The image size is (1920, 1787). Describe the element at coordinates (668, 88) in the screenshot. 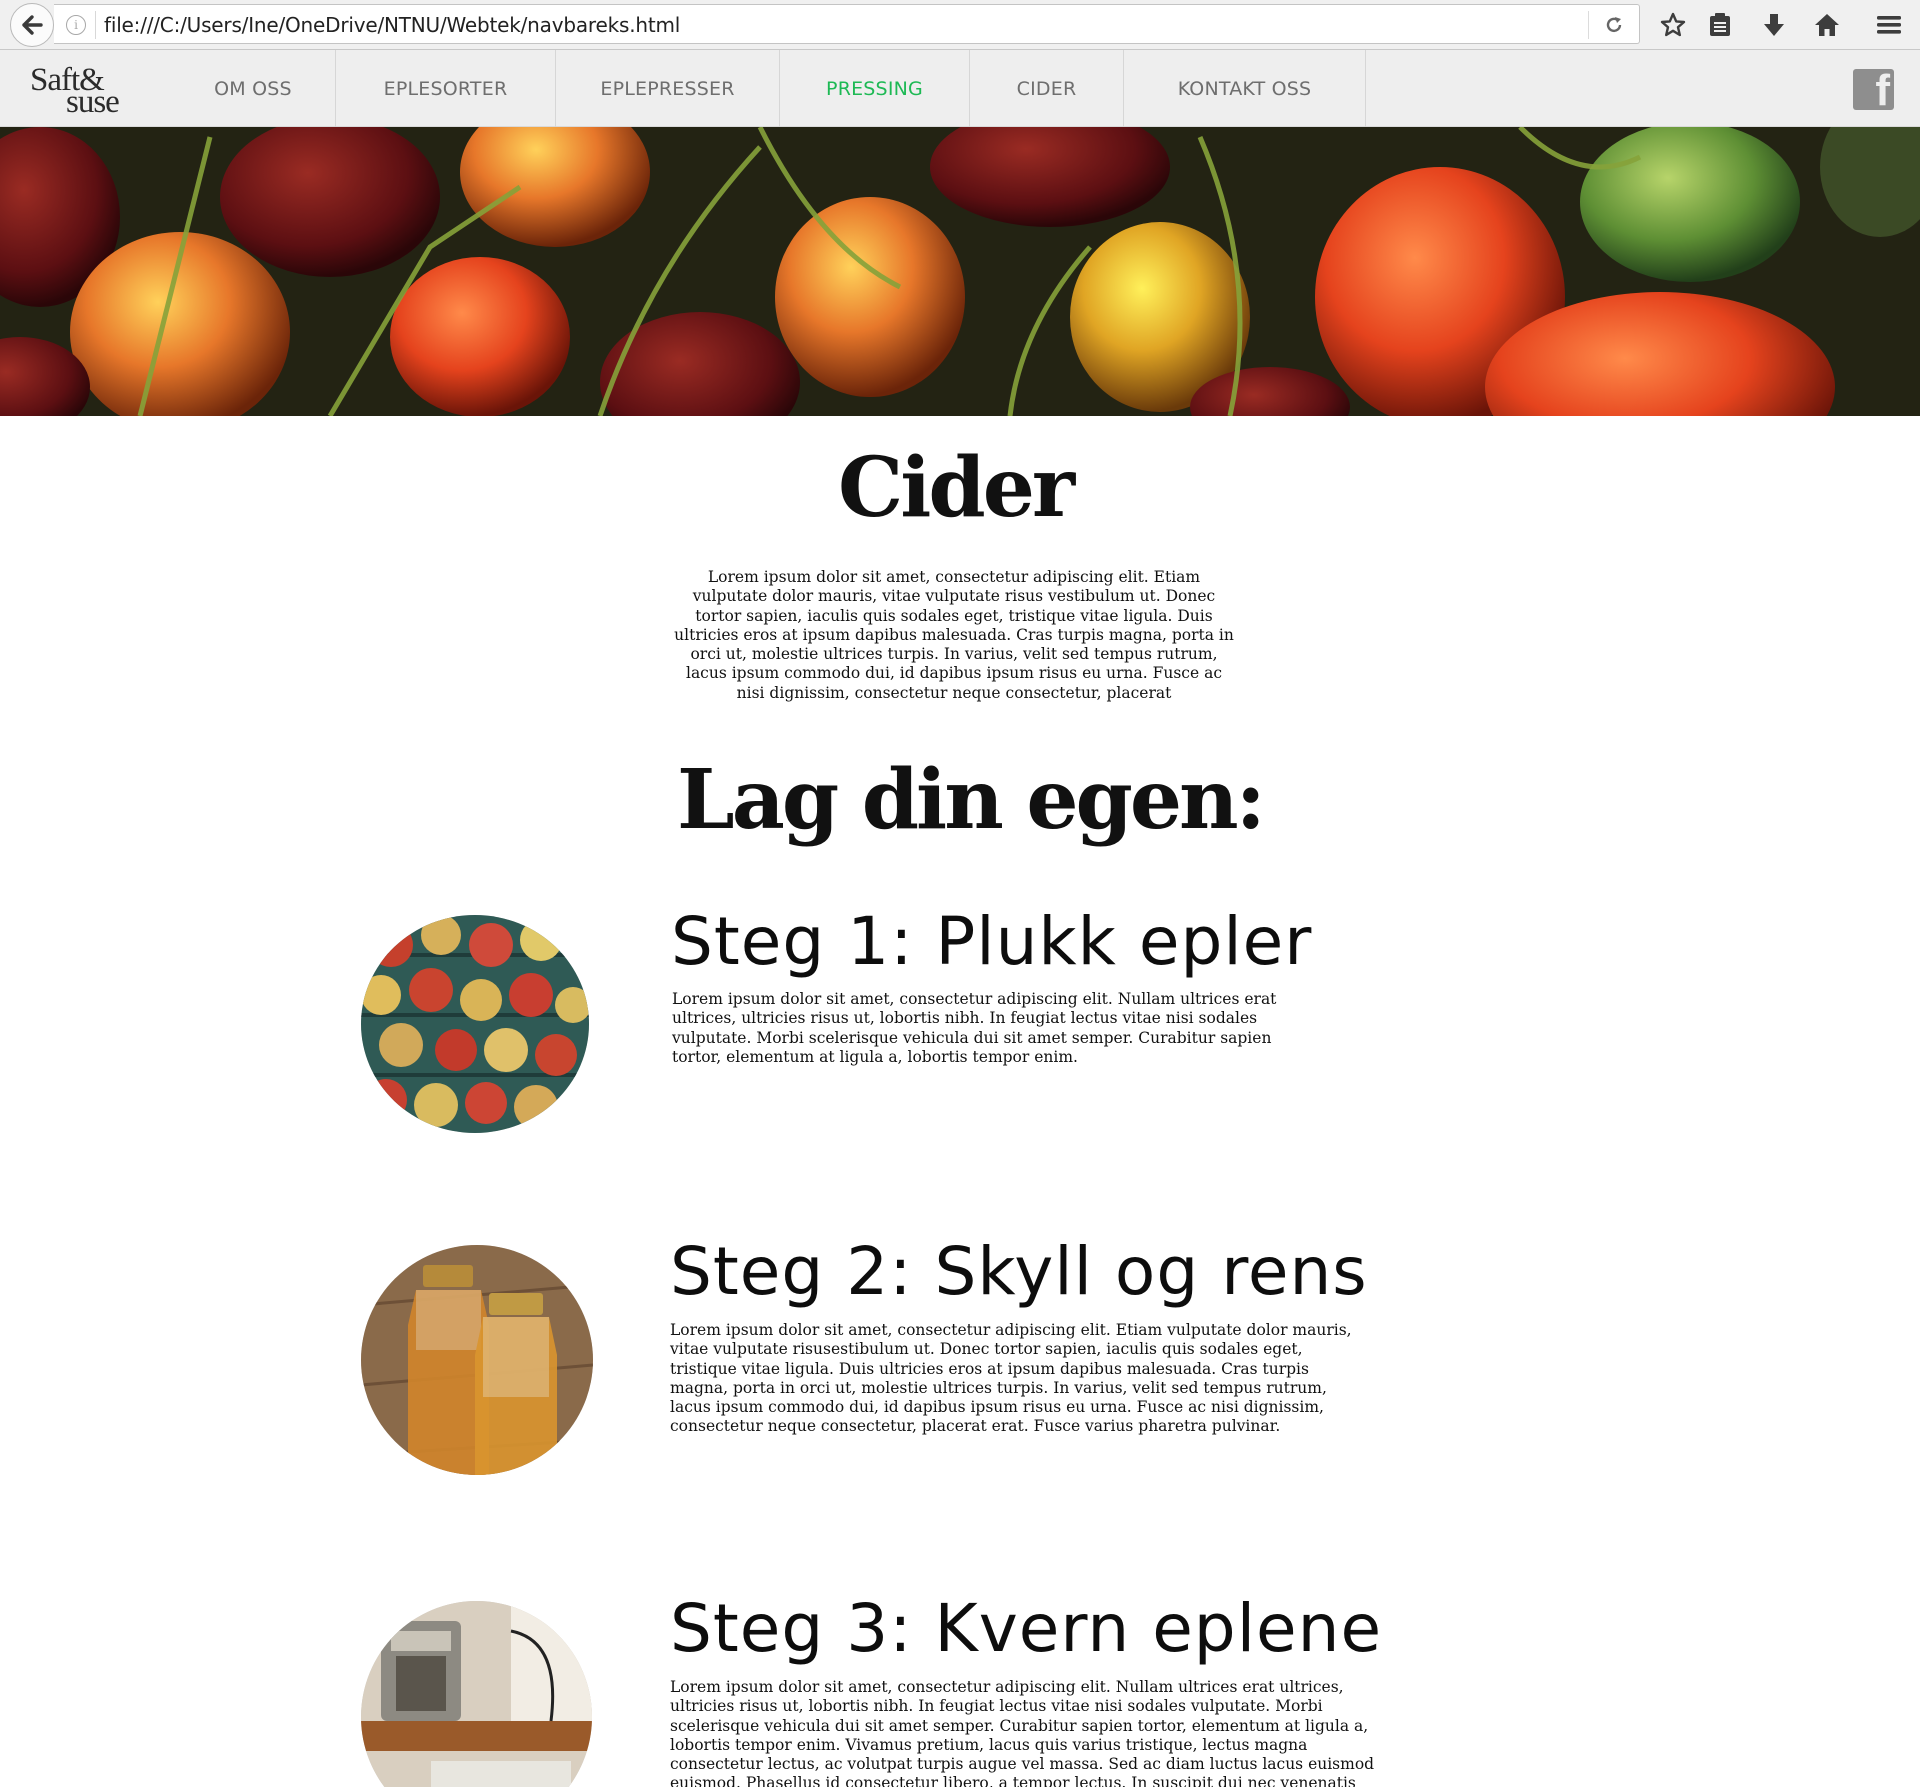

I see `nav-eplepresser: EPLEPRESSER` at that location.